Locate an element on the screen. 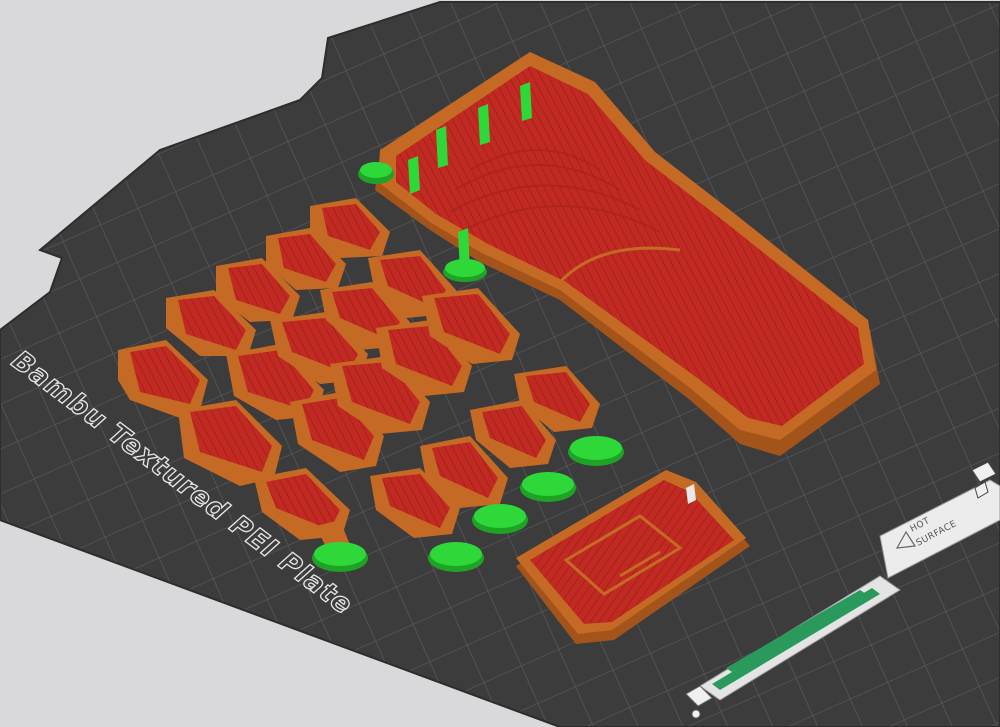  bed-handle-icon is located at coordinates (696, 714).